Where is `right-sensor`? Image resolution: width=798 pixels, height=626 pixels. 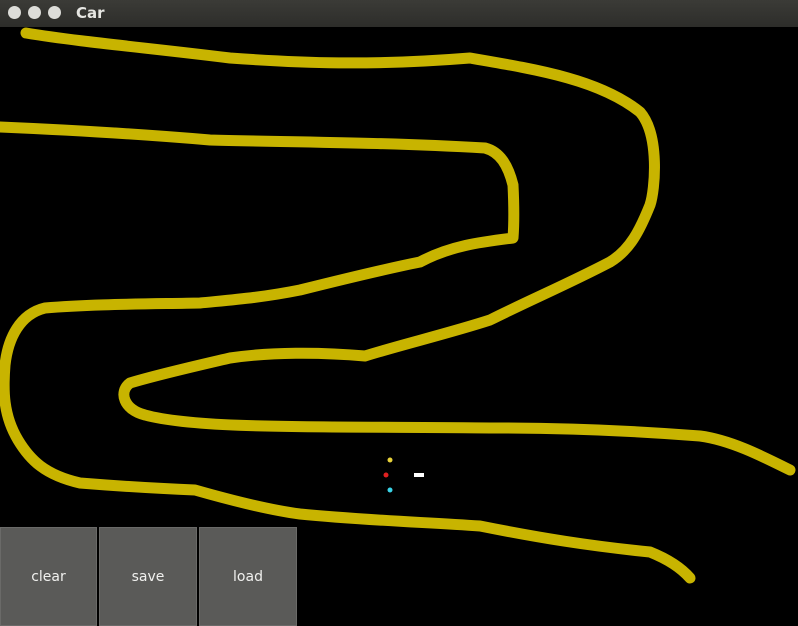 right-sensor is located at coordinates (390, 490).